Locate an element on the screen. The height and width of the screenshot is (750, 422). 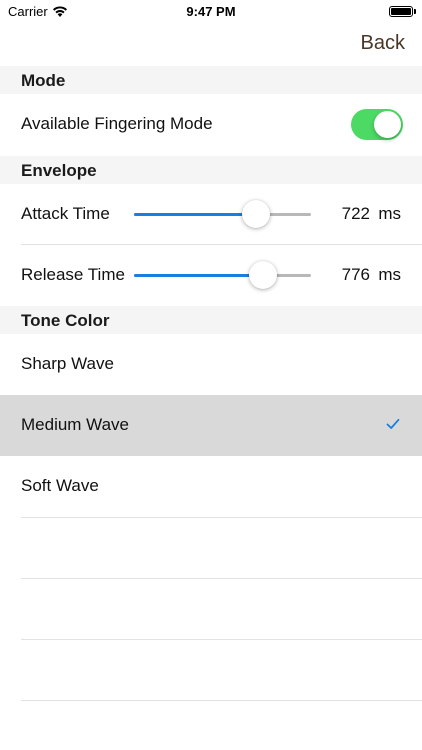
fingering-mode-row: Available Fingering Mode is located at coordinates (211, 124).